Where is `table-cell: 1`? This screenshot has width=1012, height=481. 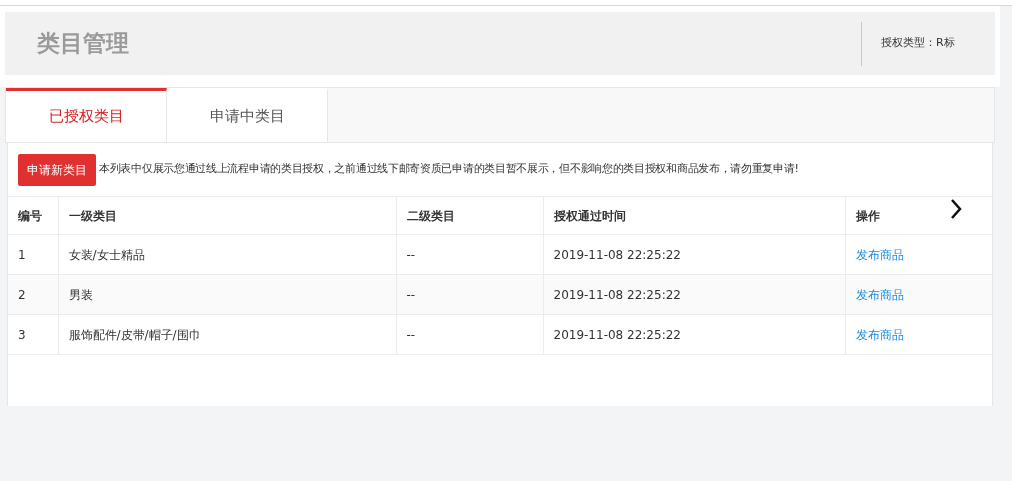
table-cell: 1 is located at coordinates (33, 254).